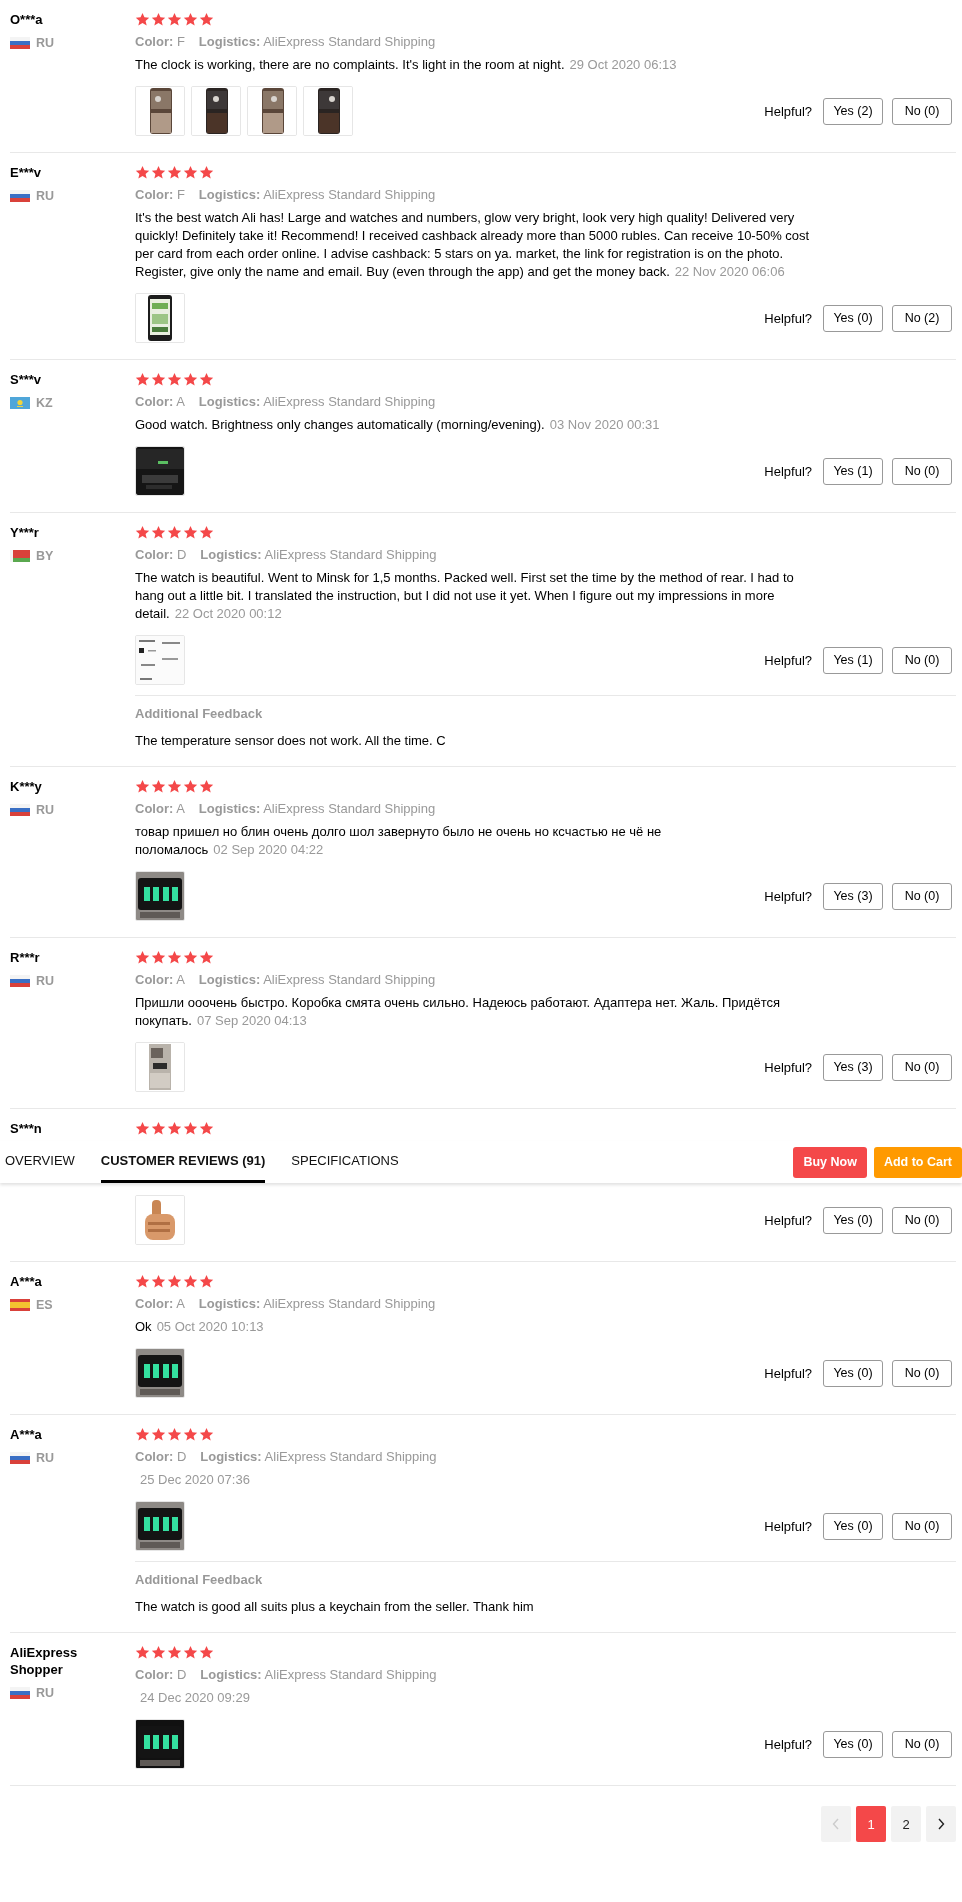 Image resolution: width=962 pixels, height=1902 pixels. What do you see at coordinates (941, 1824) in the screenshot?
I see `chevron-right-icon` at bounding box center [941, 1824].